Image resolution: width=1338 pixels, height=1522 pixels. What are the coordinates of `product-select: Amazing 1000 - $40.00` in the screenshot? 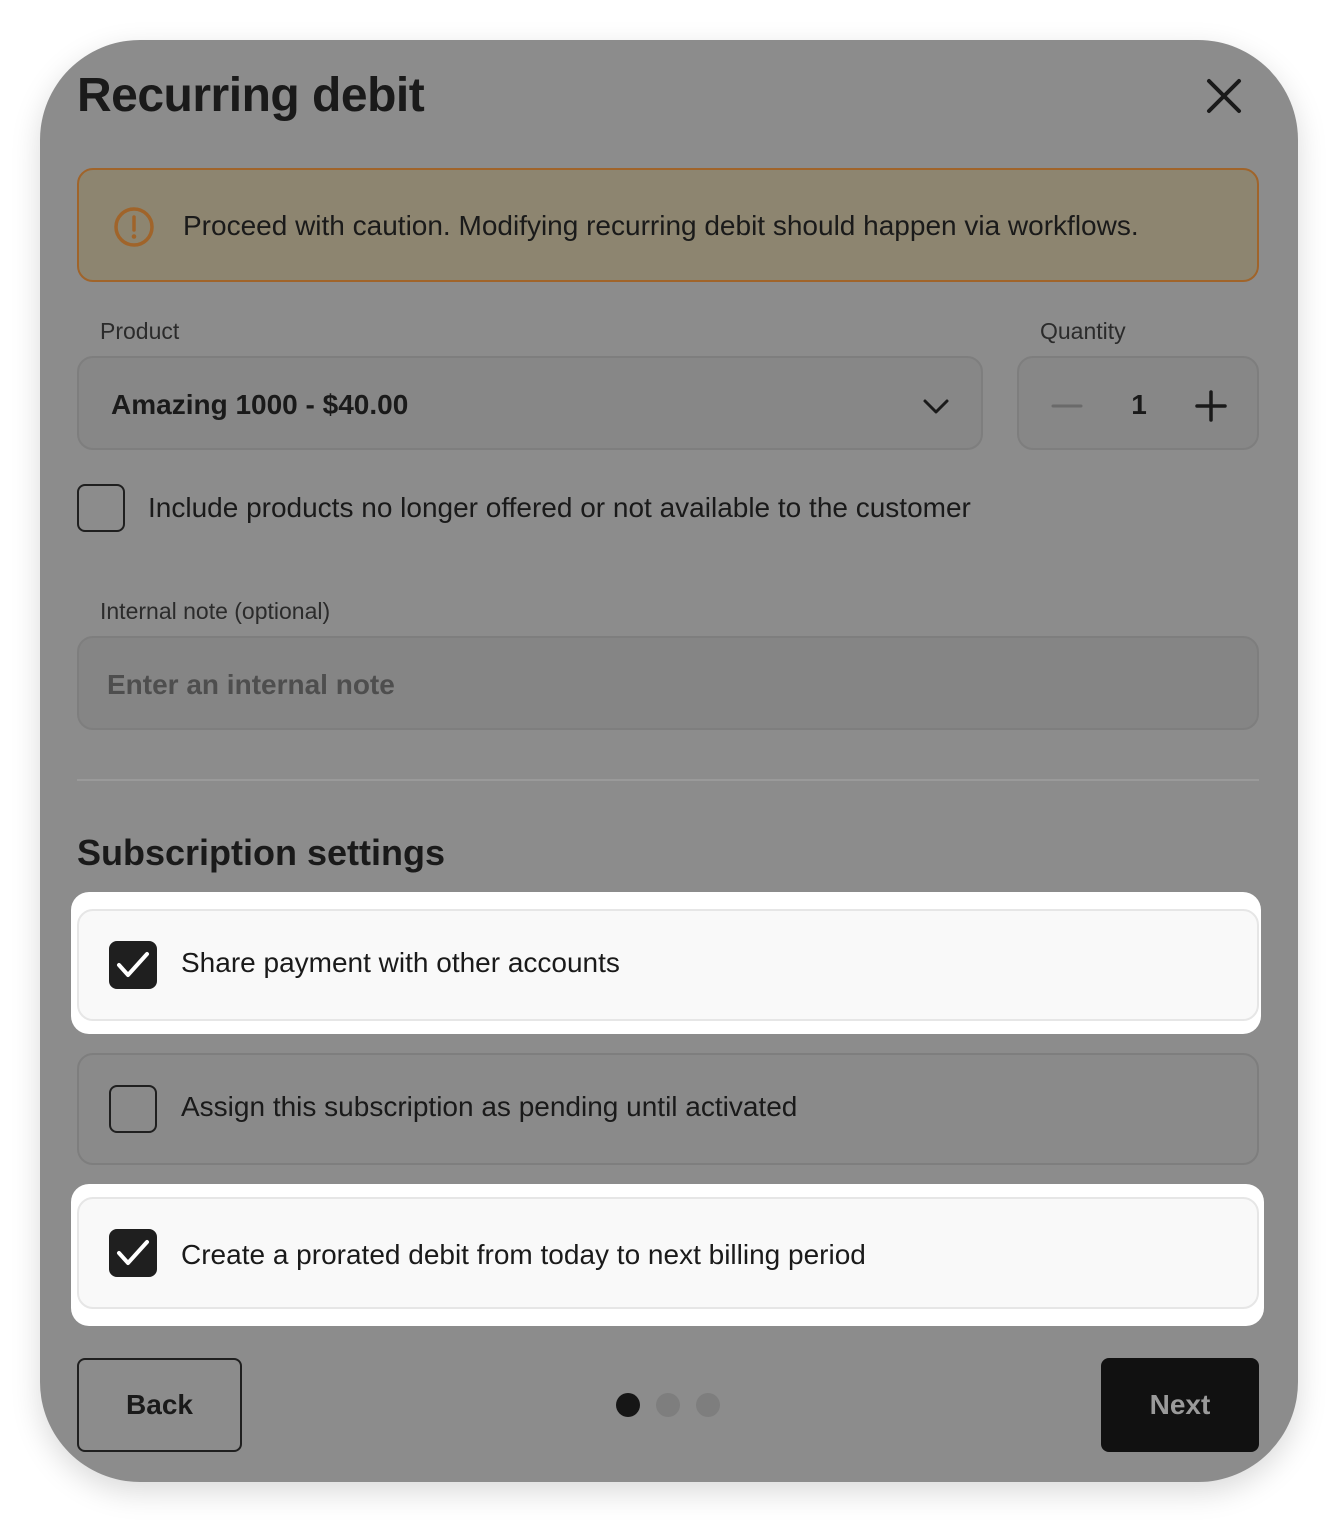 It's located at (530, 403).